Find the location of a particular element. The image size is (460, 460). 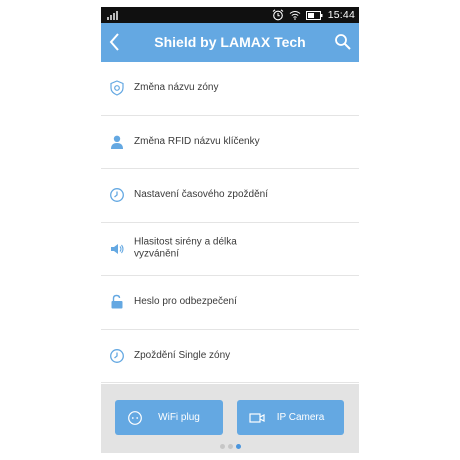

menu-item-label: Zpoždění Single zóny is located at coordinates (182, 355).